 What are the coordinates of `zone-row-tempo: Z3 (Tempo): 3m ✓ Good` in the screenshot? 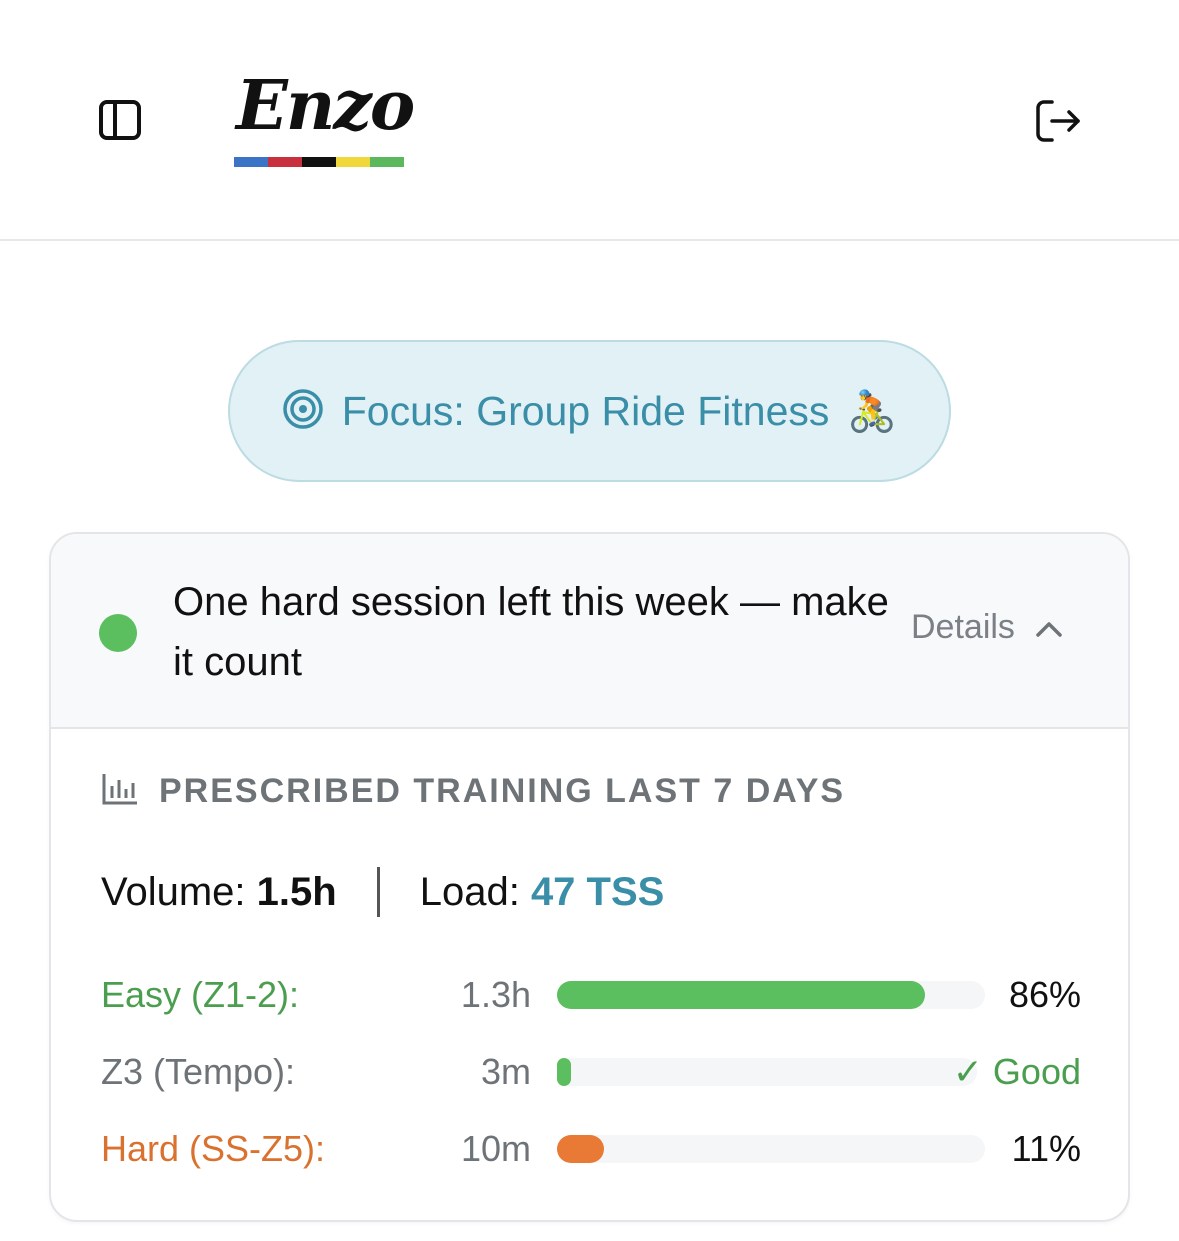 It's located at (591, 1072).